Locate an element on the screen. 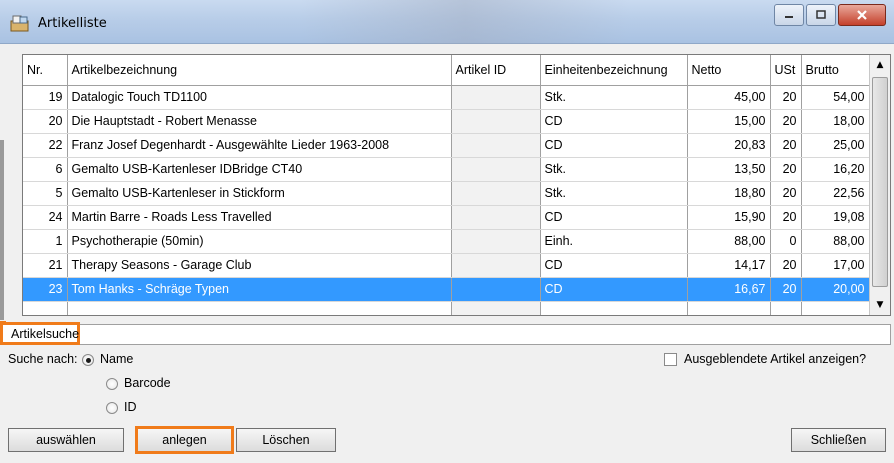 The height and width of the screenshot is (463, 894). window-controls is located at coordinates (829, 15).